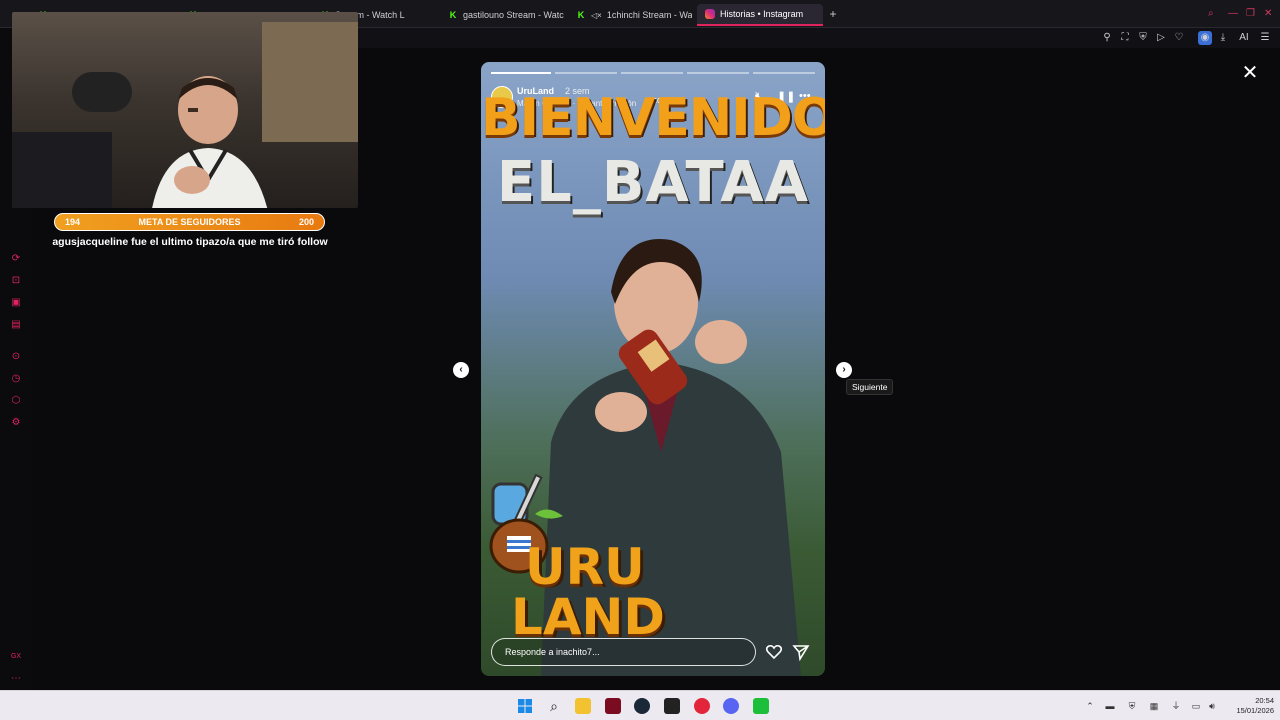 Image resolution: width=1280 pixels, height=720 pixels. I want to click on microphone-image, so click(102, 92).